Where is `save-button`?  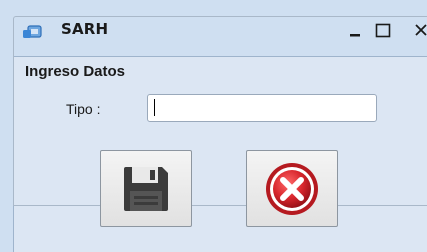 save-button is located at coordinates (146, 188).